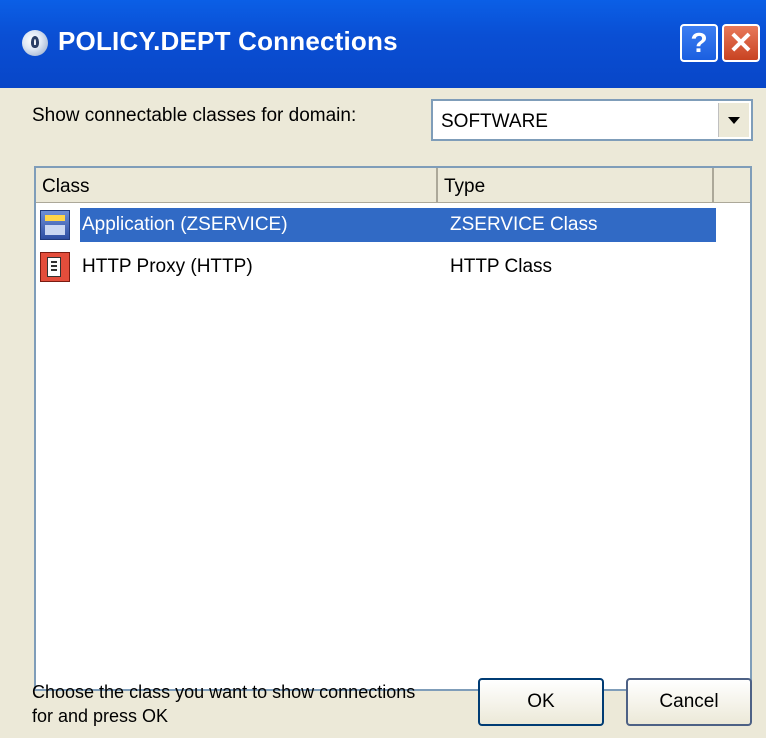 The width and height of the screenshot is (766, 738). I want to click on column-header-class: Class, so click(237, 185).